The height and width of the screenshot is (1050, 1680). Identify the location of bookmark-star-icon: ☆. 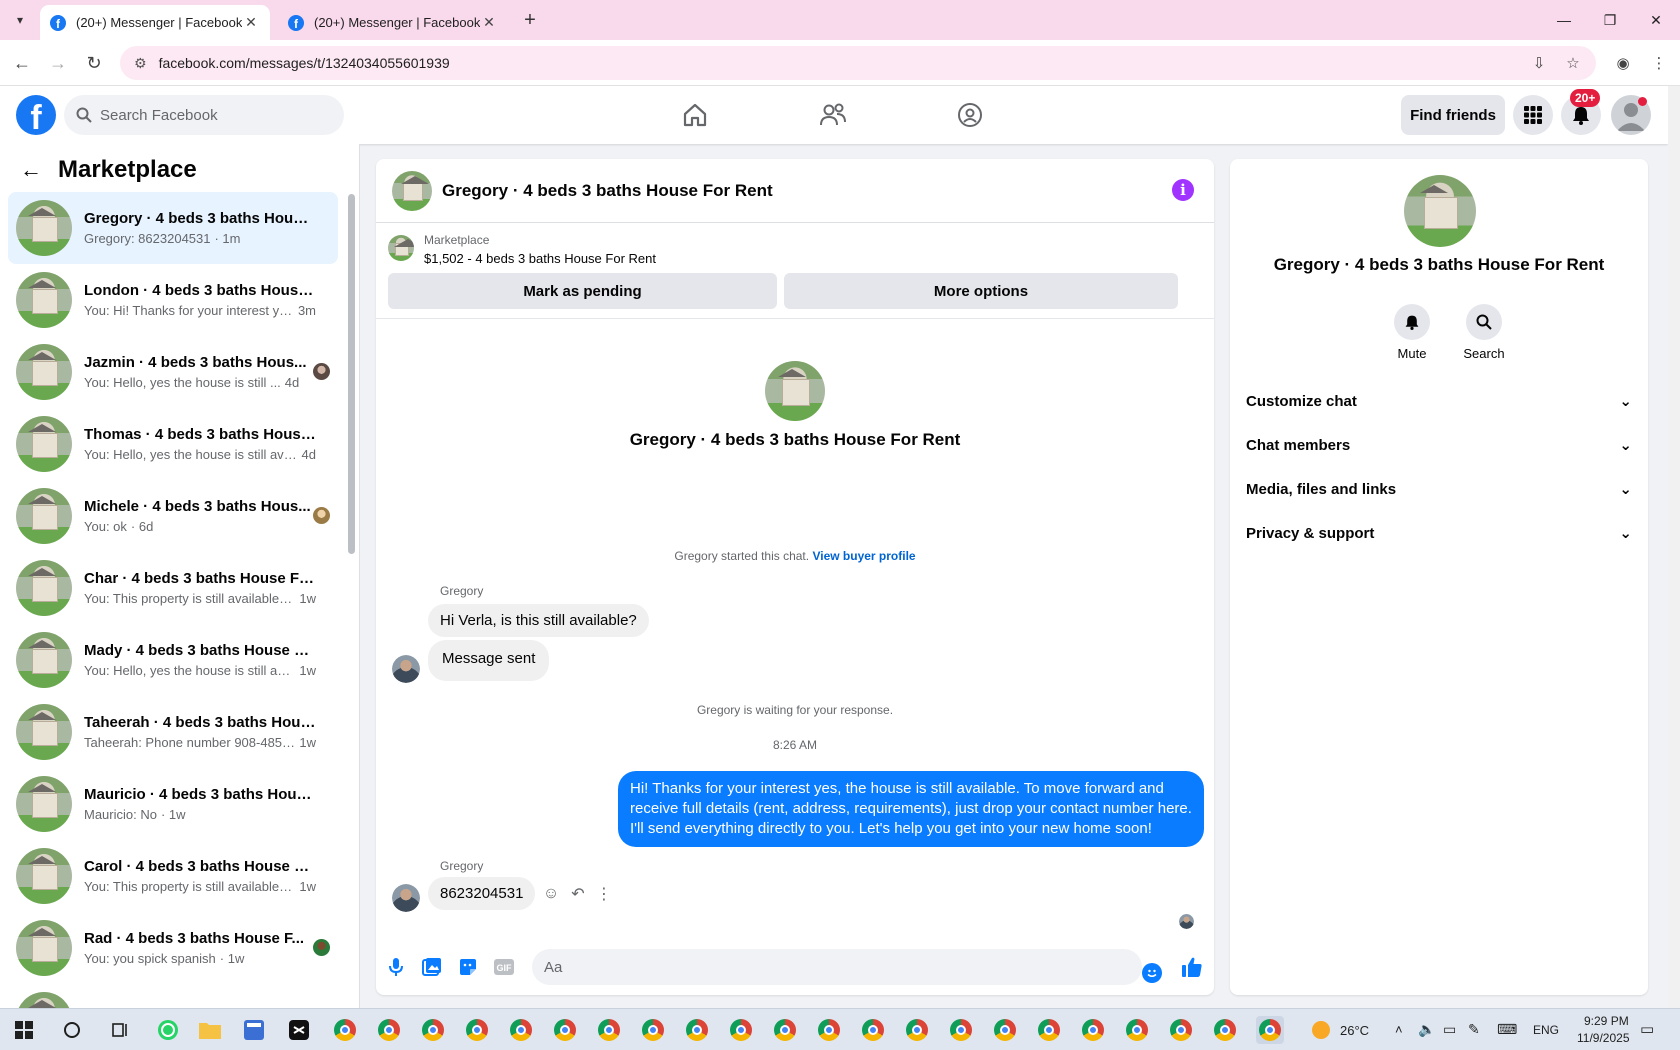
(1573, 63).